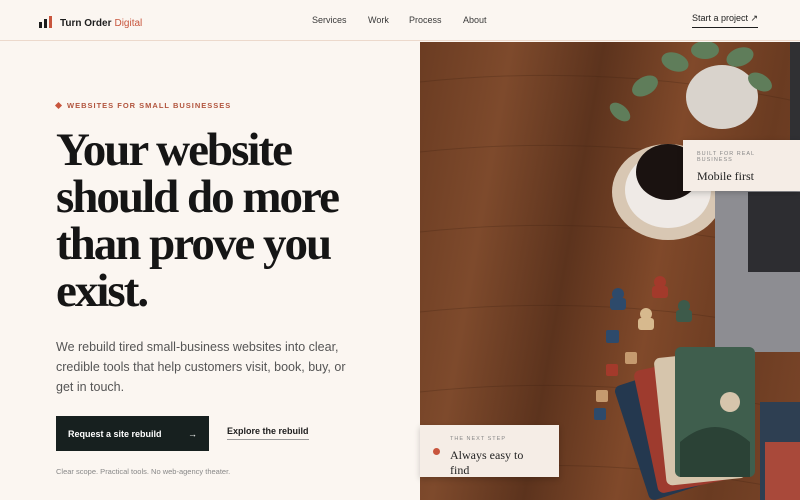 The width and height of the screenshot is (800, 500). I want to click on nav-about: About, so click(475, 20).